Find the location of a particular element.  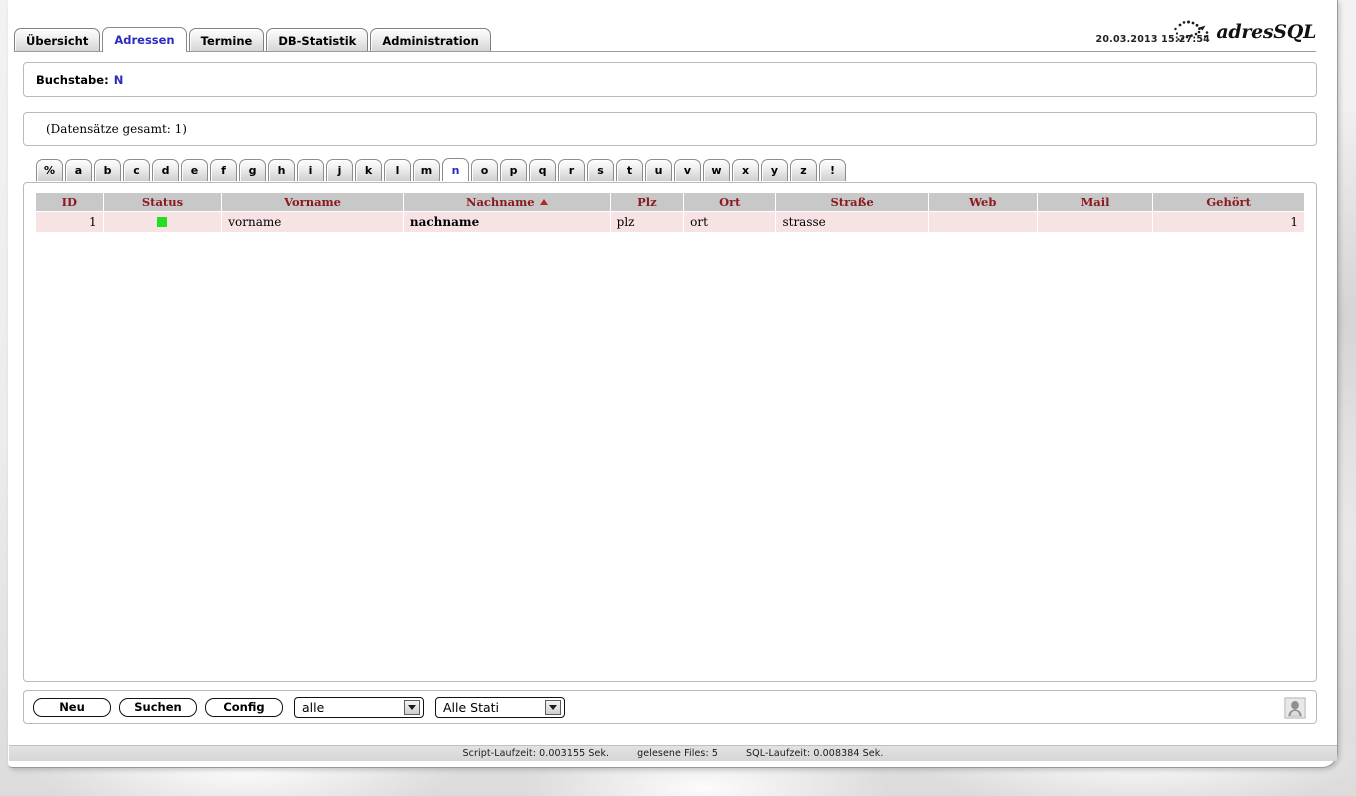

tab-db-statistik: DB-Statistik is located at coordinates (317, 40).